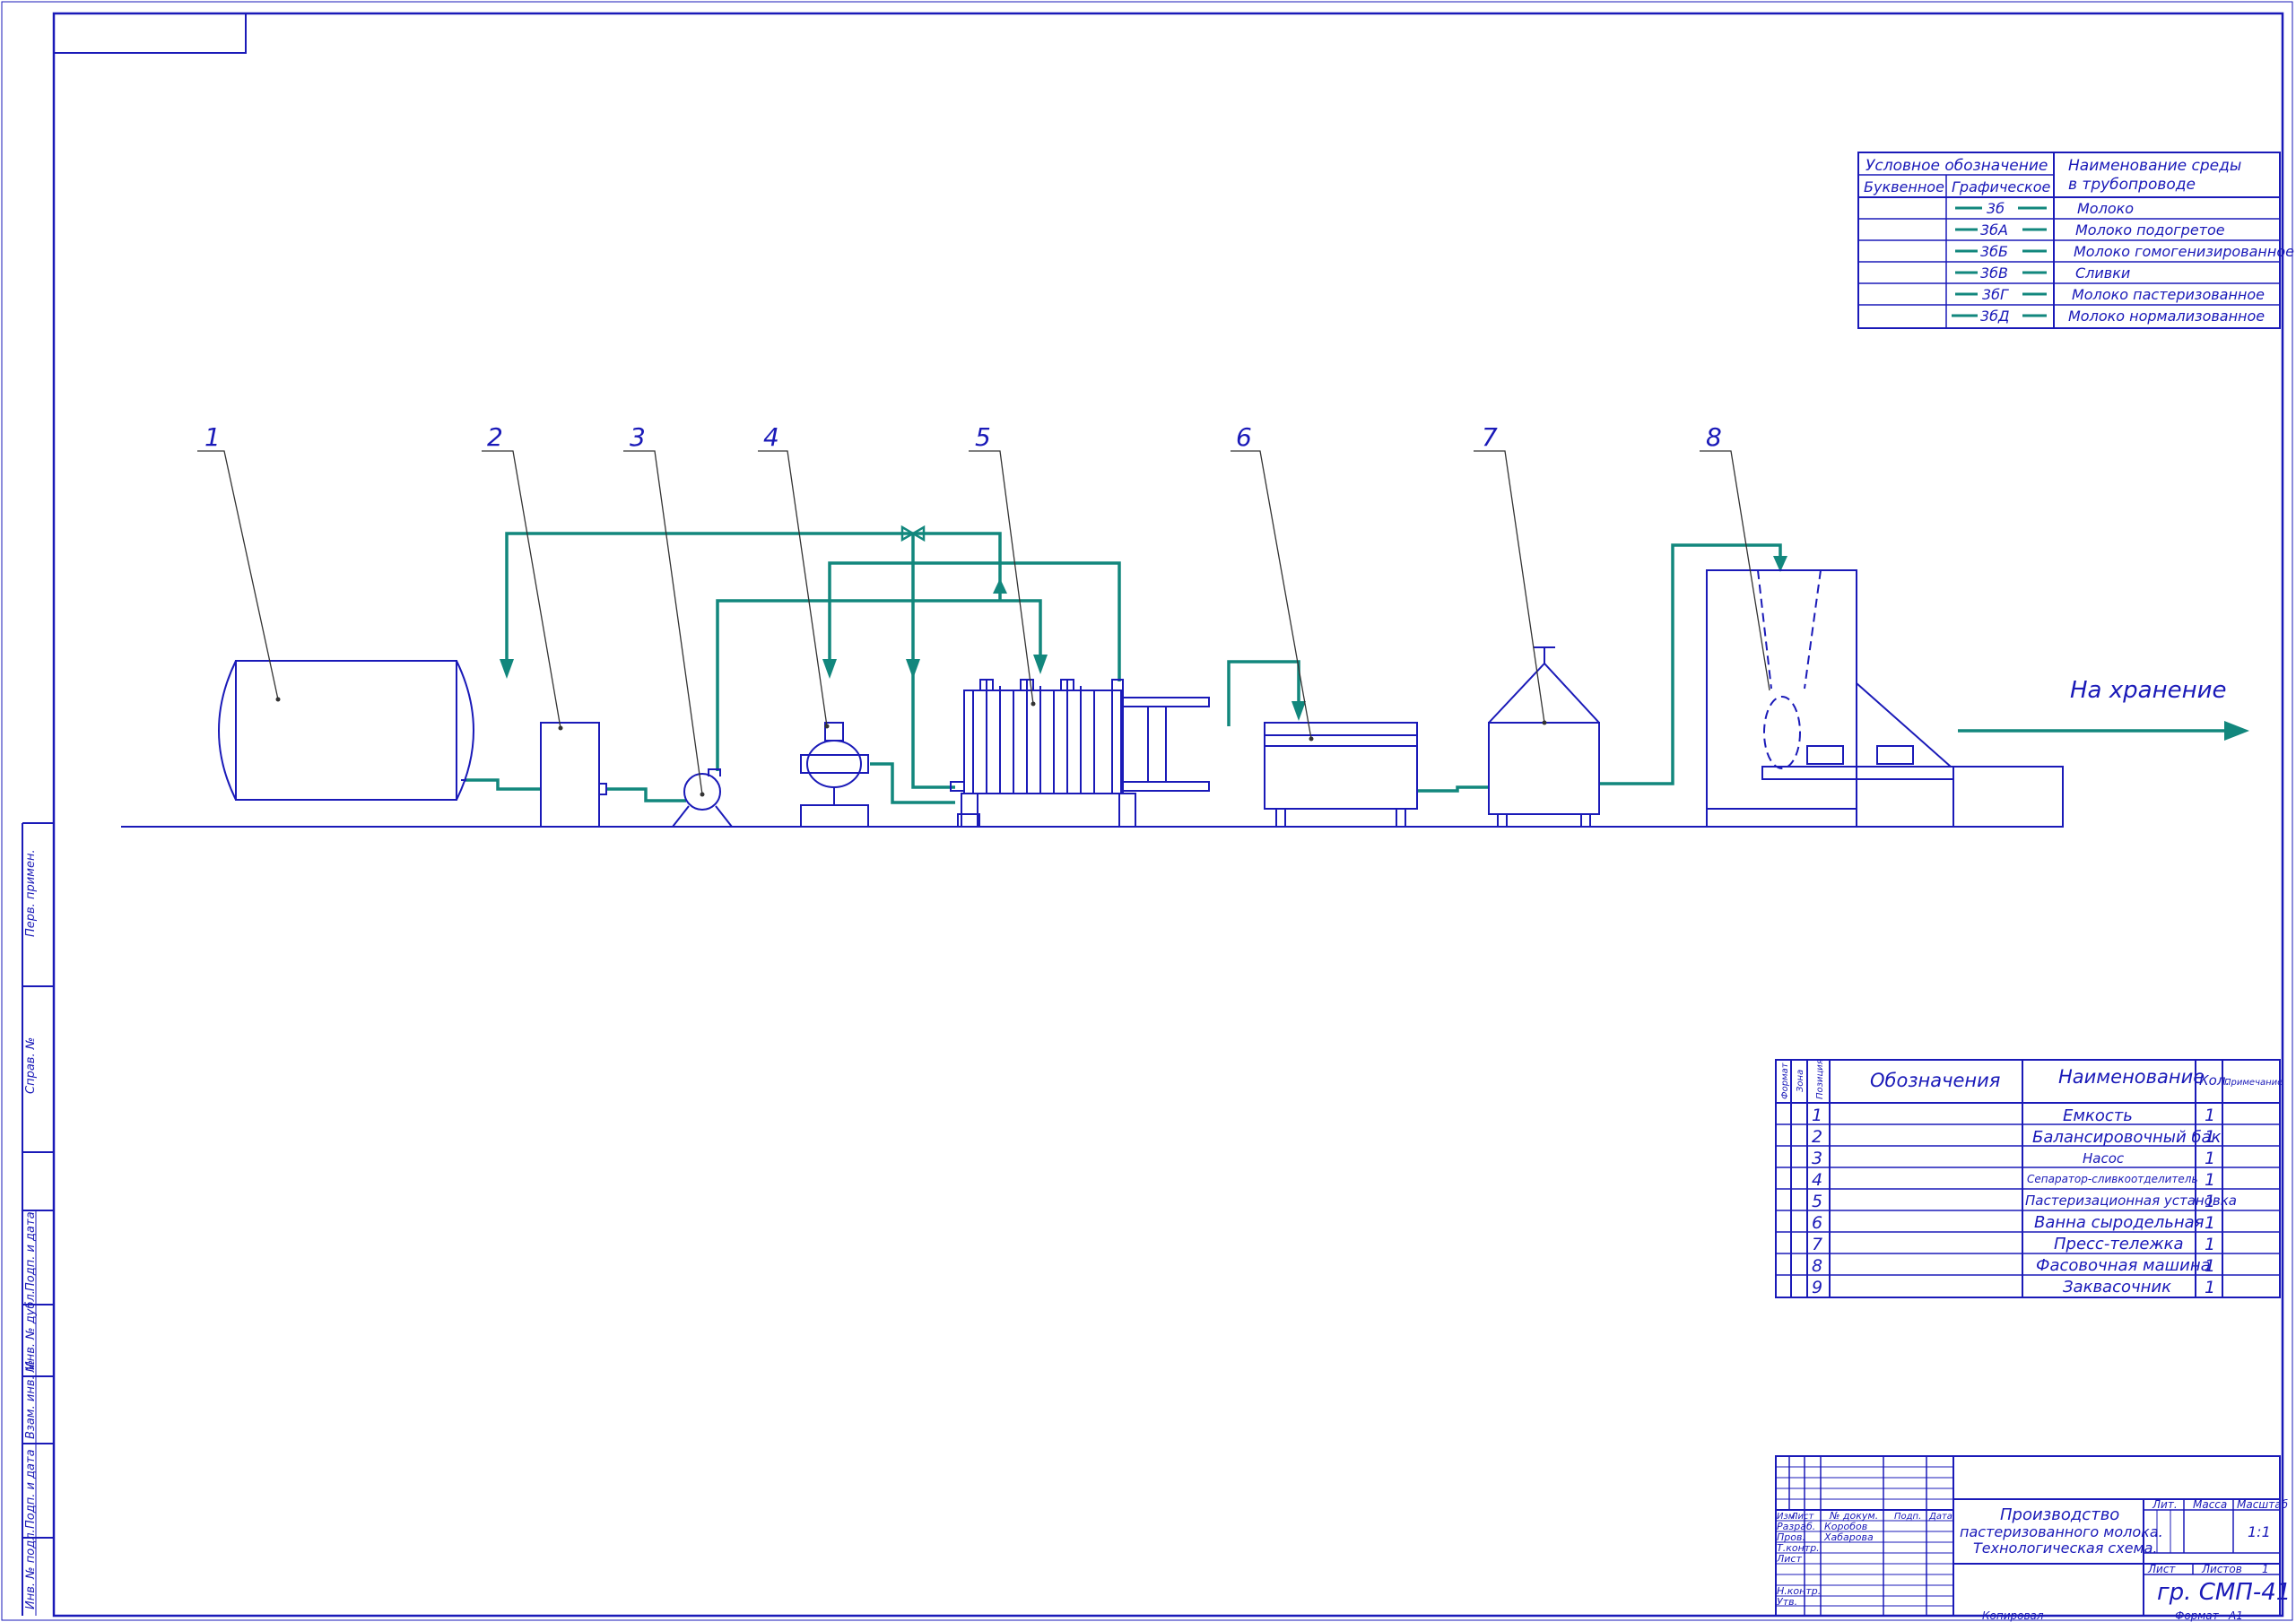 The image size is (2296, 1622). Describe the element at coordinates (1817, 1158) in the screenshot. I see `spec-pos: 3` at that location.